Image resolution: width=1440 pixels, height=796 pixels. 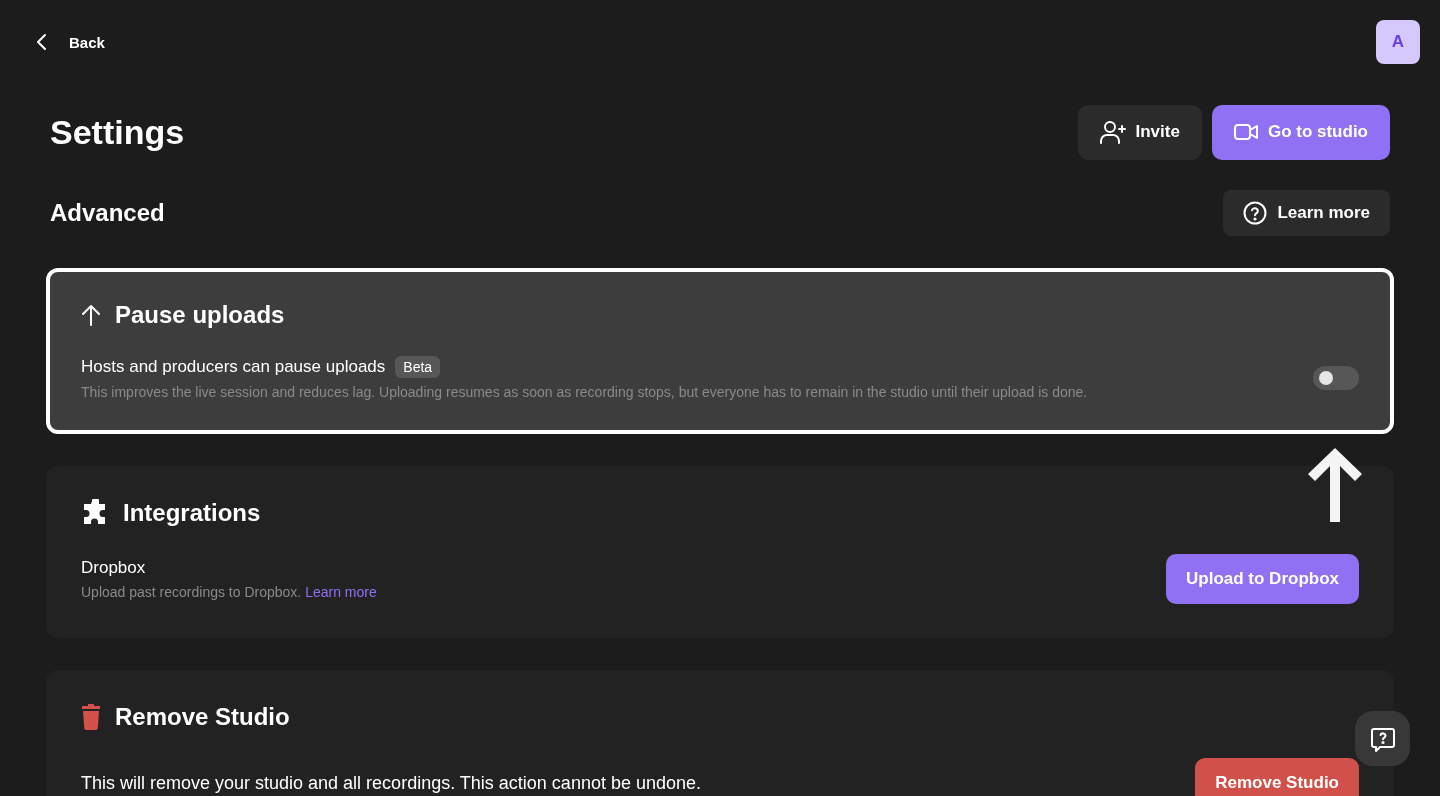 What do you see at coordinates (584, 392) in the screenshot?
I see `setting-description: This improves the live session and reduces lag. Uploading resumes as soon as recording stops, but everyone has to remain in the studio until their upload is done.` at bounding box center [584, 392].